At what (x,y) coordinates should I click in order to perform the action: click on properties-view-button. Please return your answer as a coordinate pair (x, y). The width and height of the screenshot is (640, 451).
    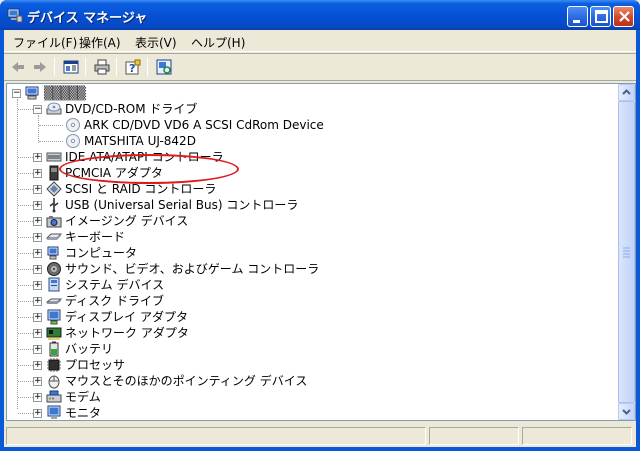
    Looking at the image, I should click on (71, 67).